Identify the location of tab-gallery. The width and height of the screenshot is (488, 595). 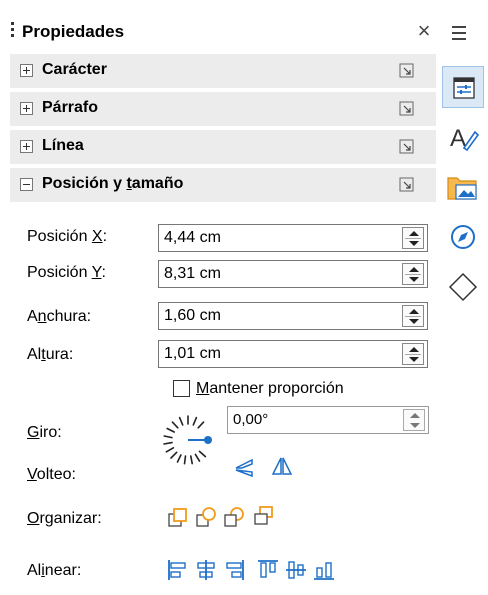
(463, 187).